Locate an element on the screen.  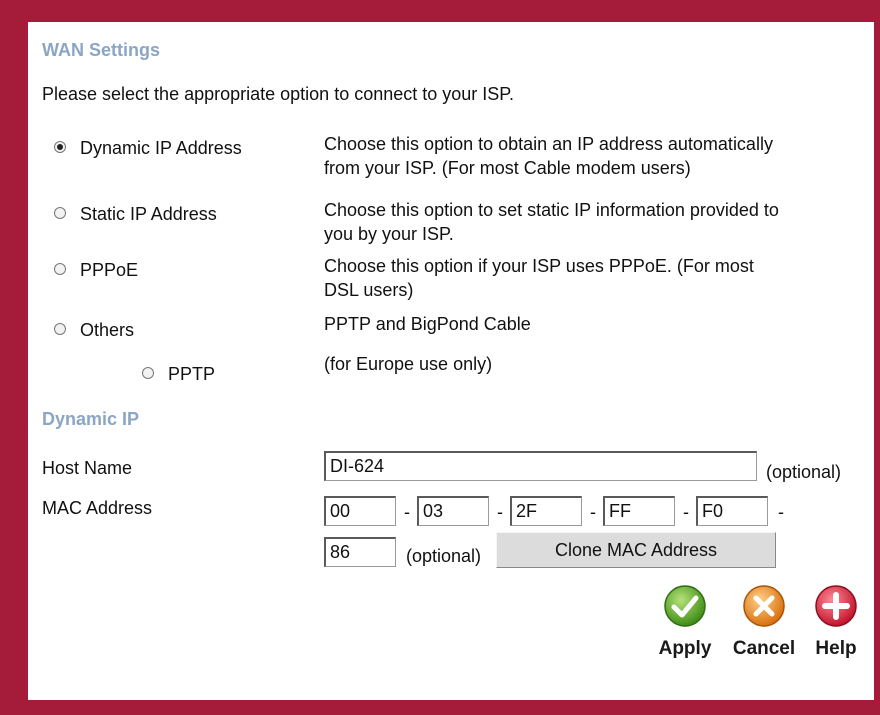
pptp-desc: (for Europe use only) is located at coordinates (408, 364).